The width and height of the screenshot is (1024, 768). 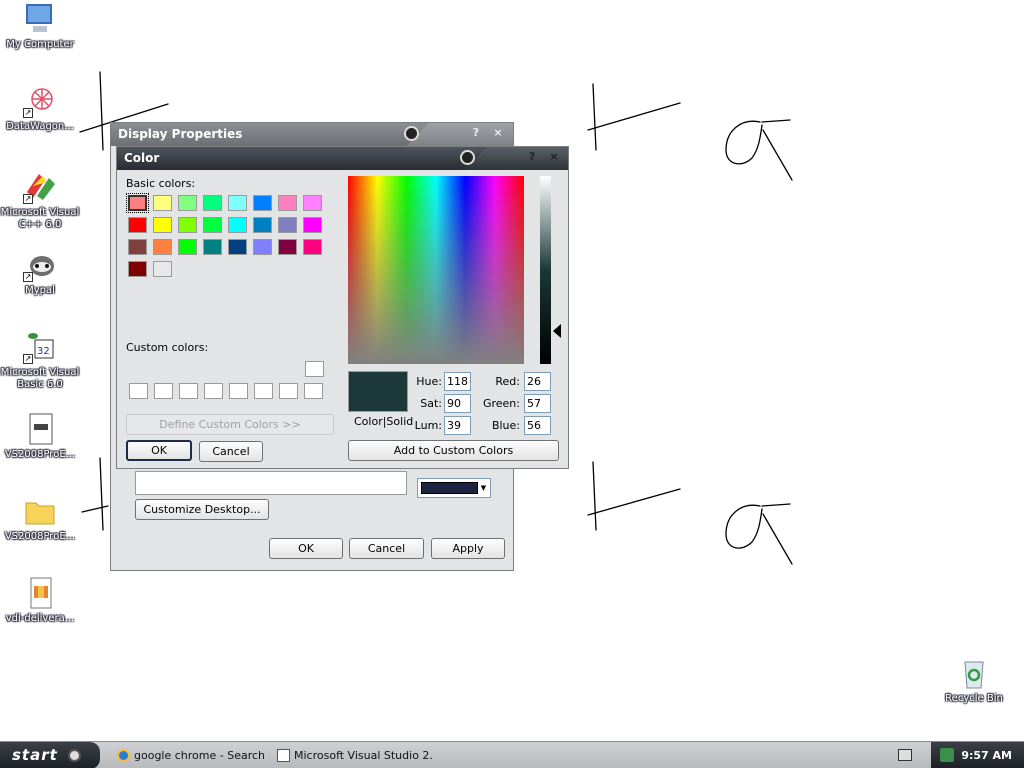 I want to click on desktop-icon-visual-cpp: ↗ Microsoft Visual C++ 6.0, so click(x=40, y=200).